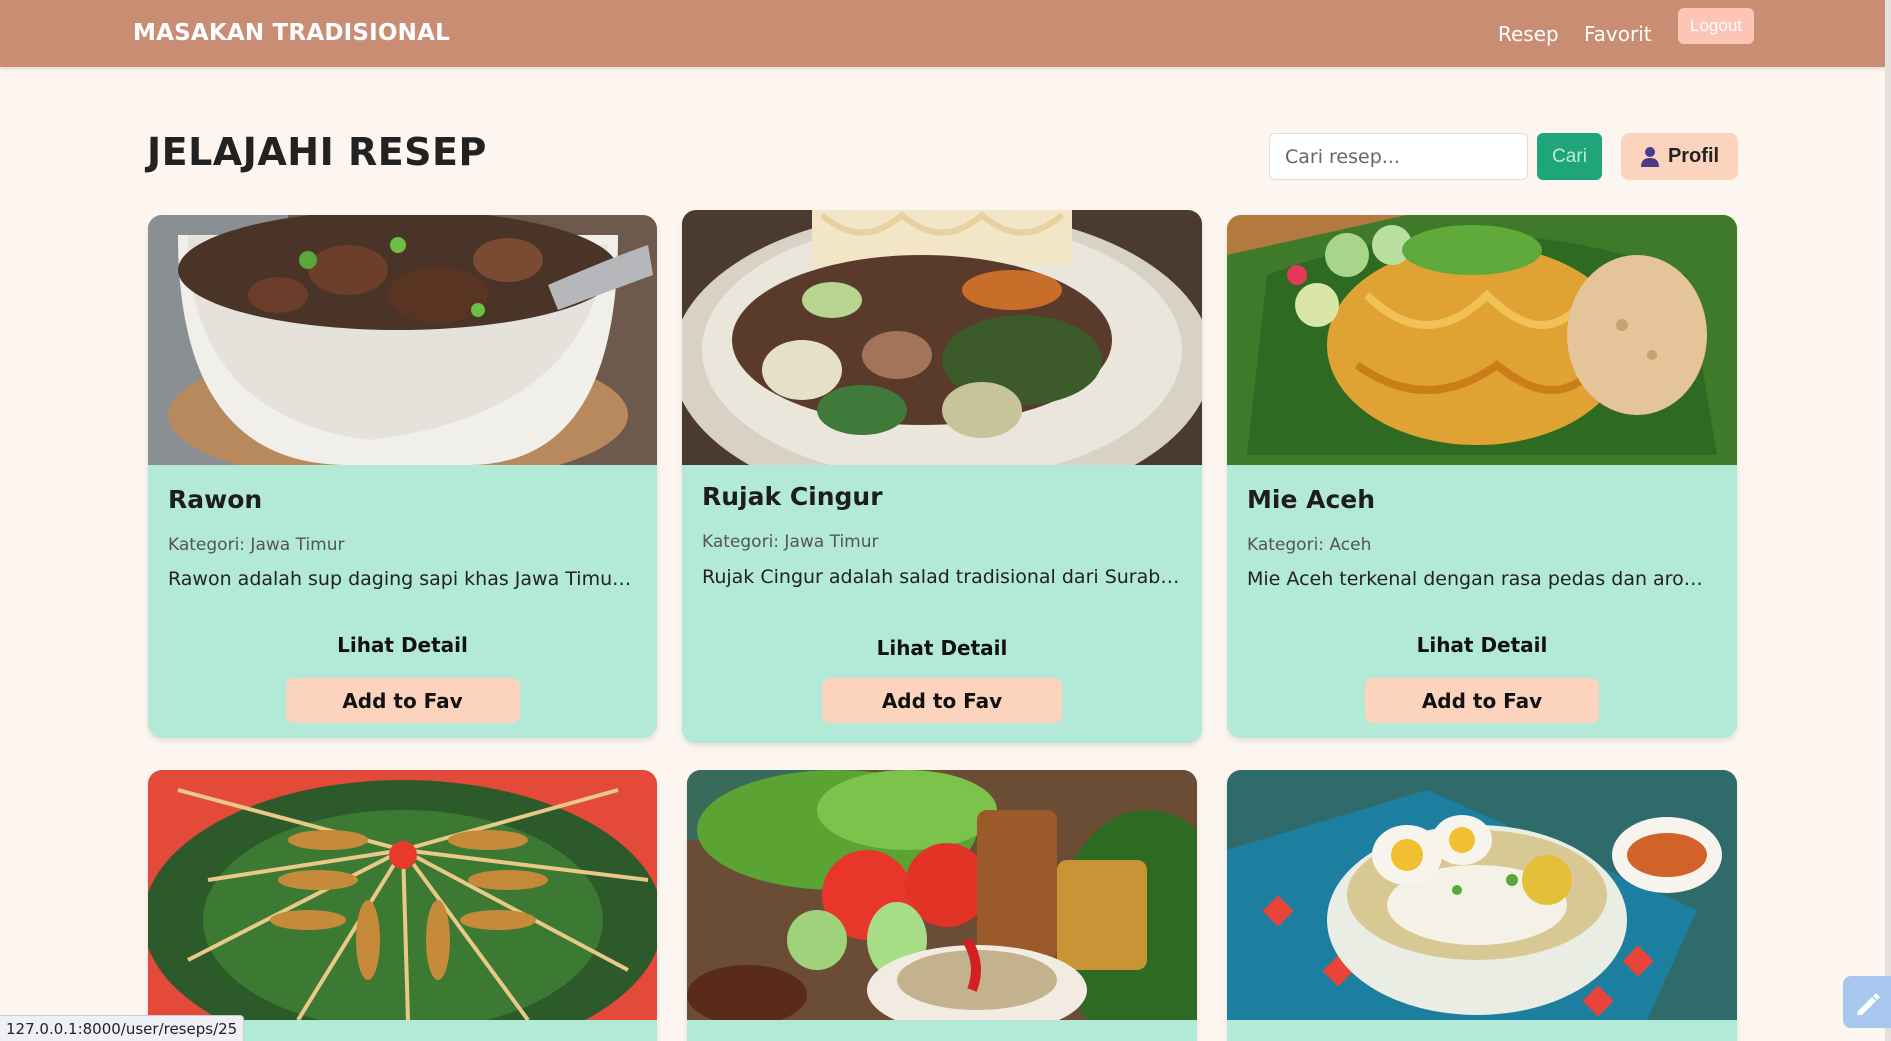 The width and height of the screenshot is (1891, 1041). What do you see at coordinates (122, 1028) in the screenshot?
I see `status-bar-url: 127.0.0.1:8000/user/reseps/25` at bounding box center [122, 1028].